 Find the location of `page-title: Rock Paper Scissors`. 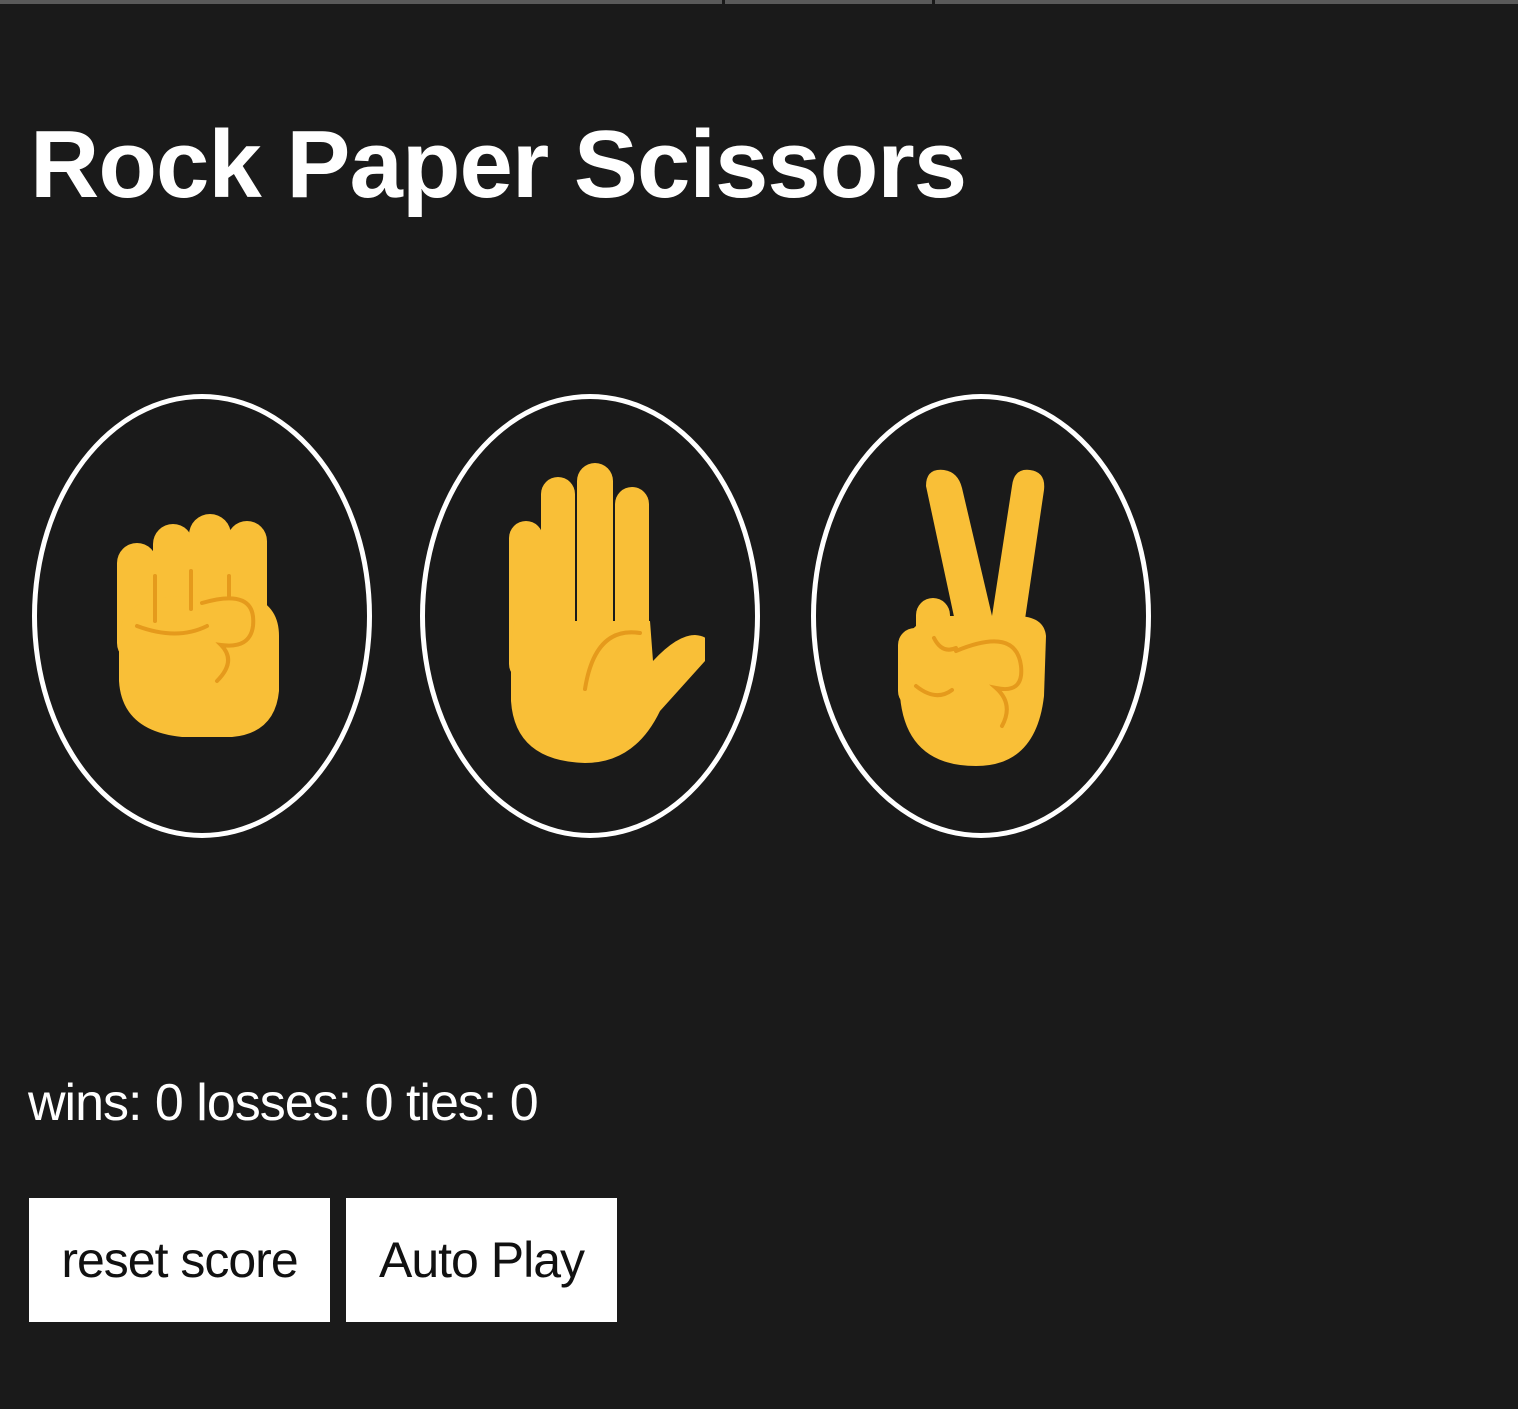

page-title: Rock Paper Scissors is located at coordinates (498, 164).